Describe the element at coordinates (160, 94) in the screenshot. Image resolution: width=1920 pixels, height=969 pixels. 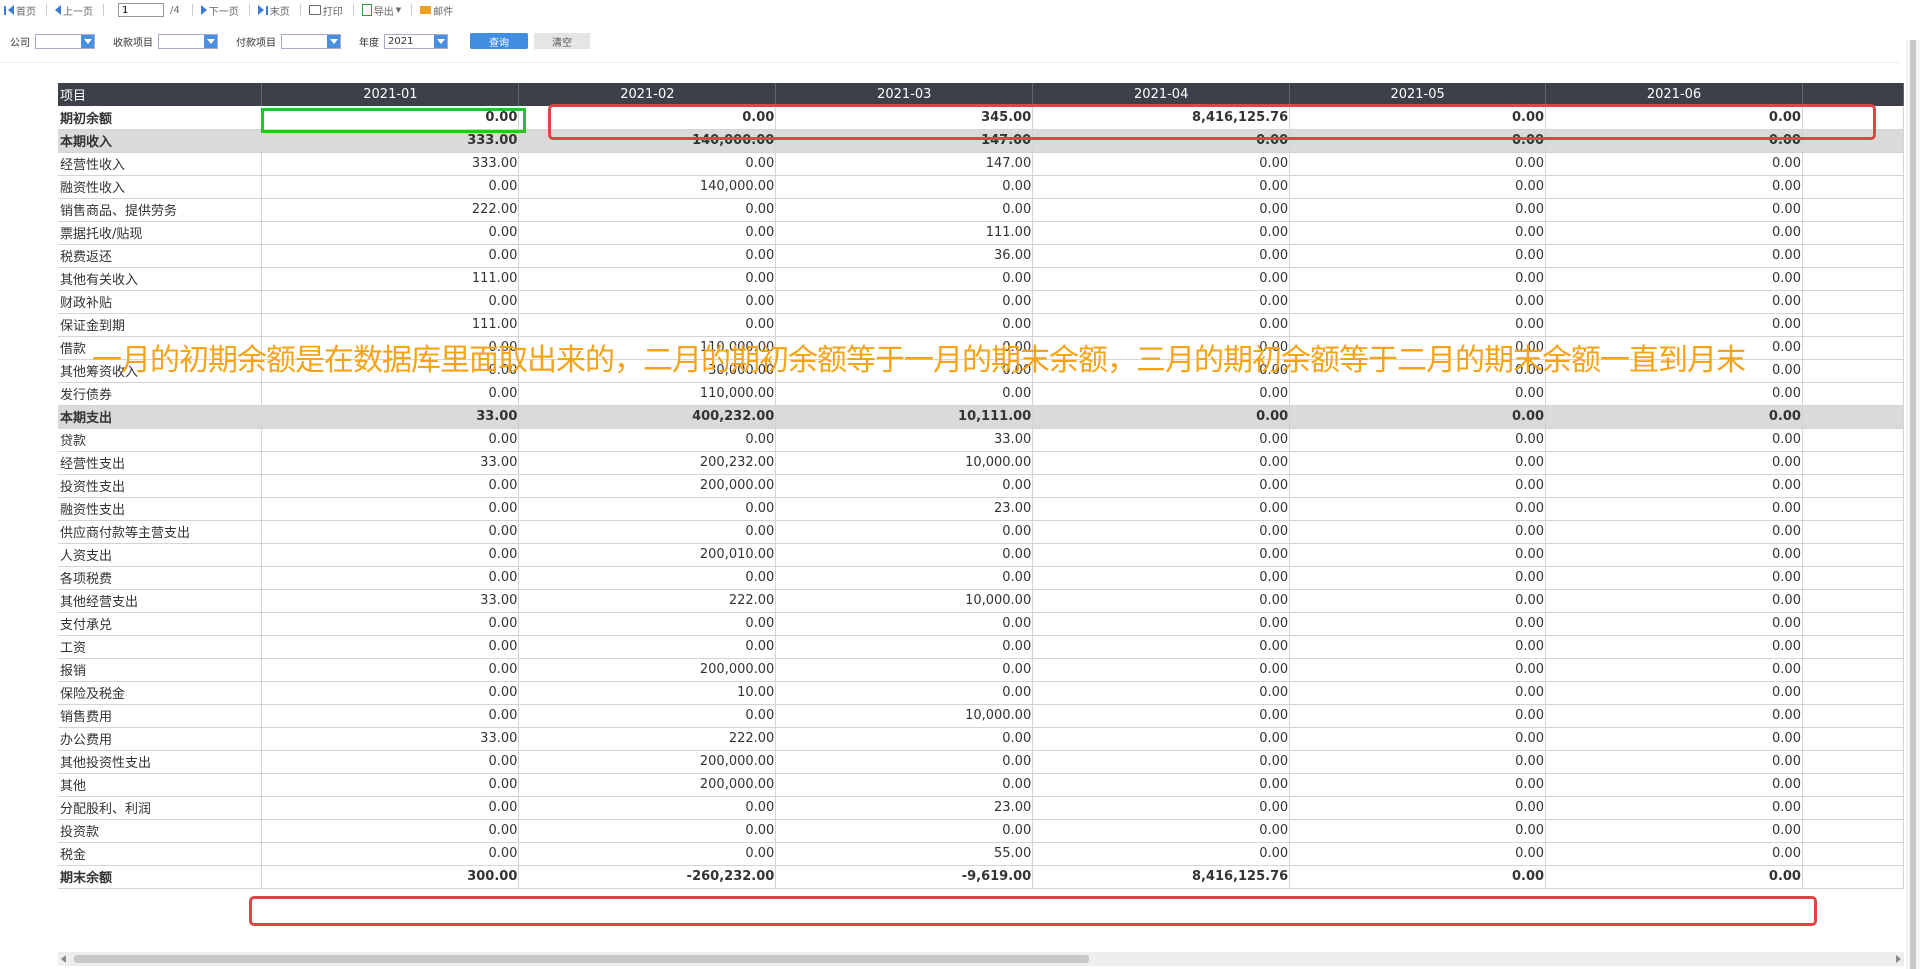
I see `column-header-item: 项目` at that location.